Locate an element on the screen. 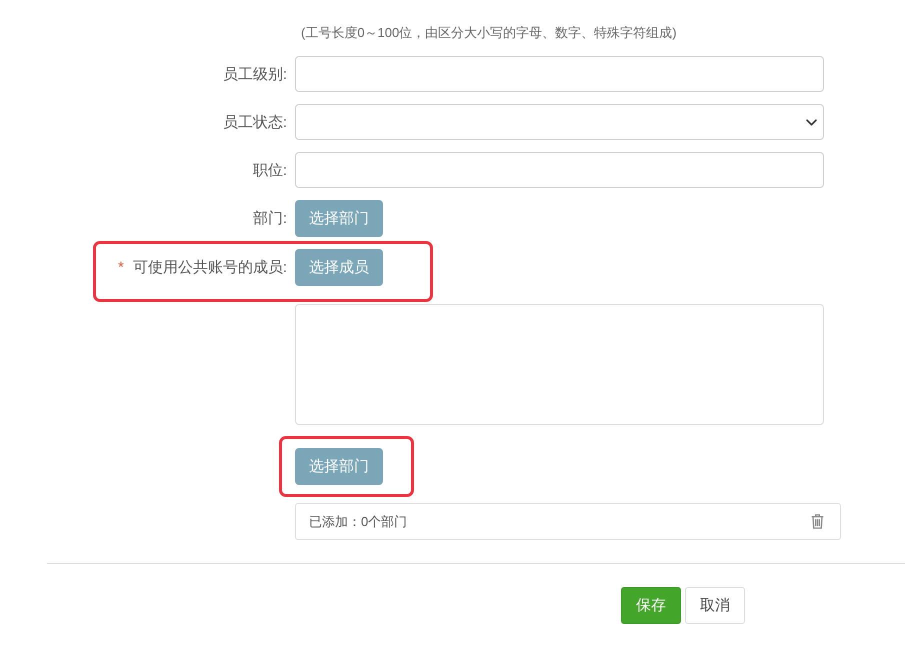  chevron-down-icon is located at coordinates (811, 122).